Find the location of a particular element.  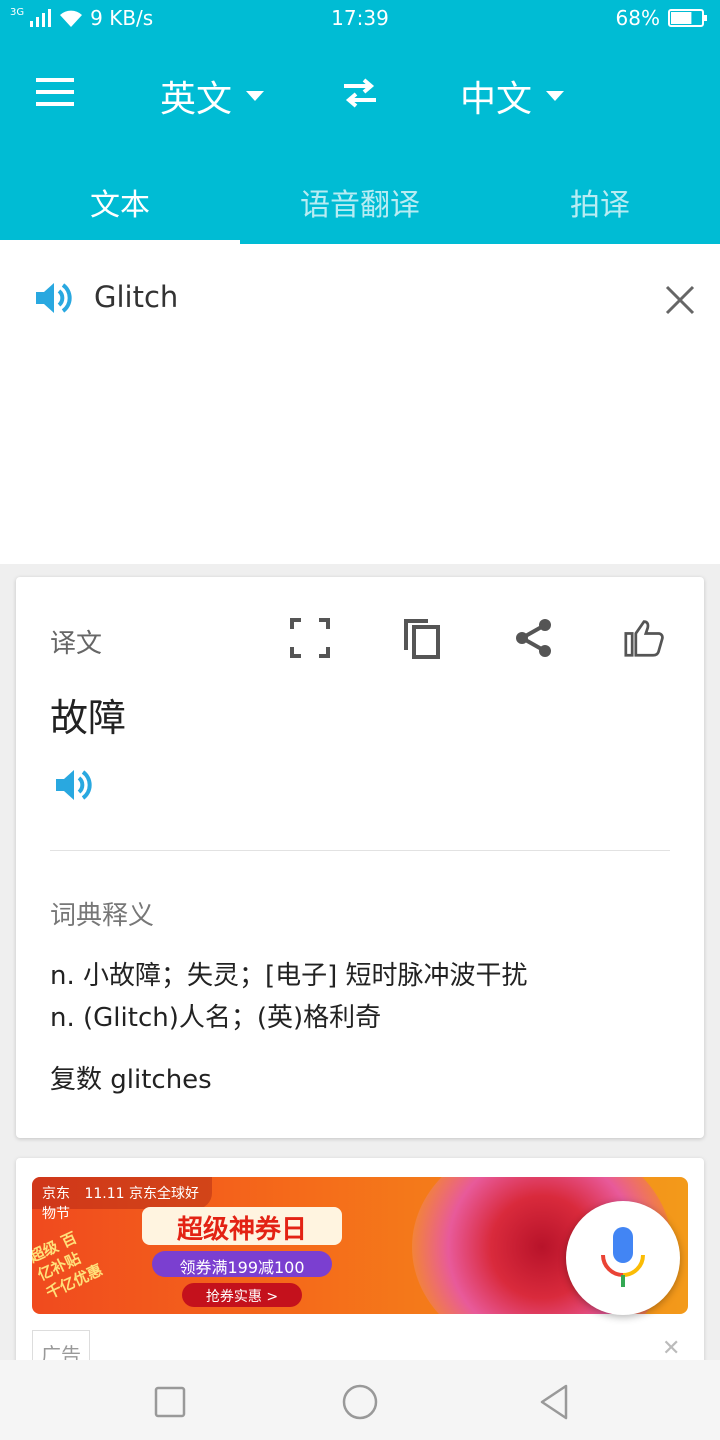

close-icon is located at coordinates (680, 300).